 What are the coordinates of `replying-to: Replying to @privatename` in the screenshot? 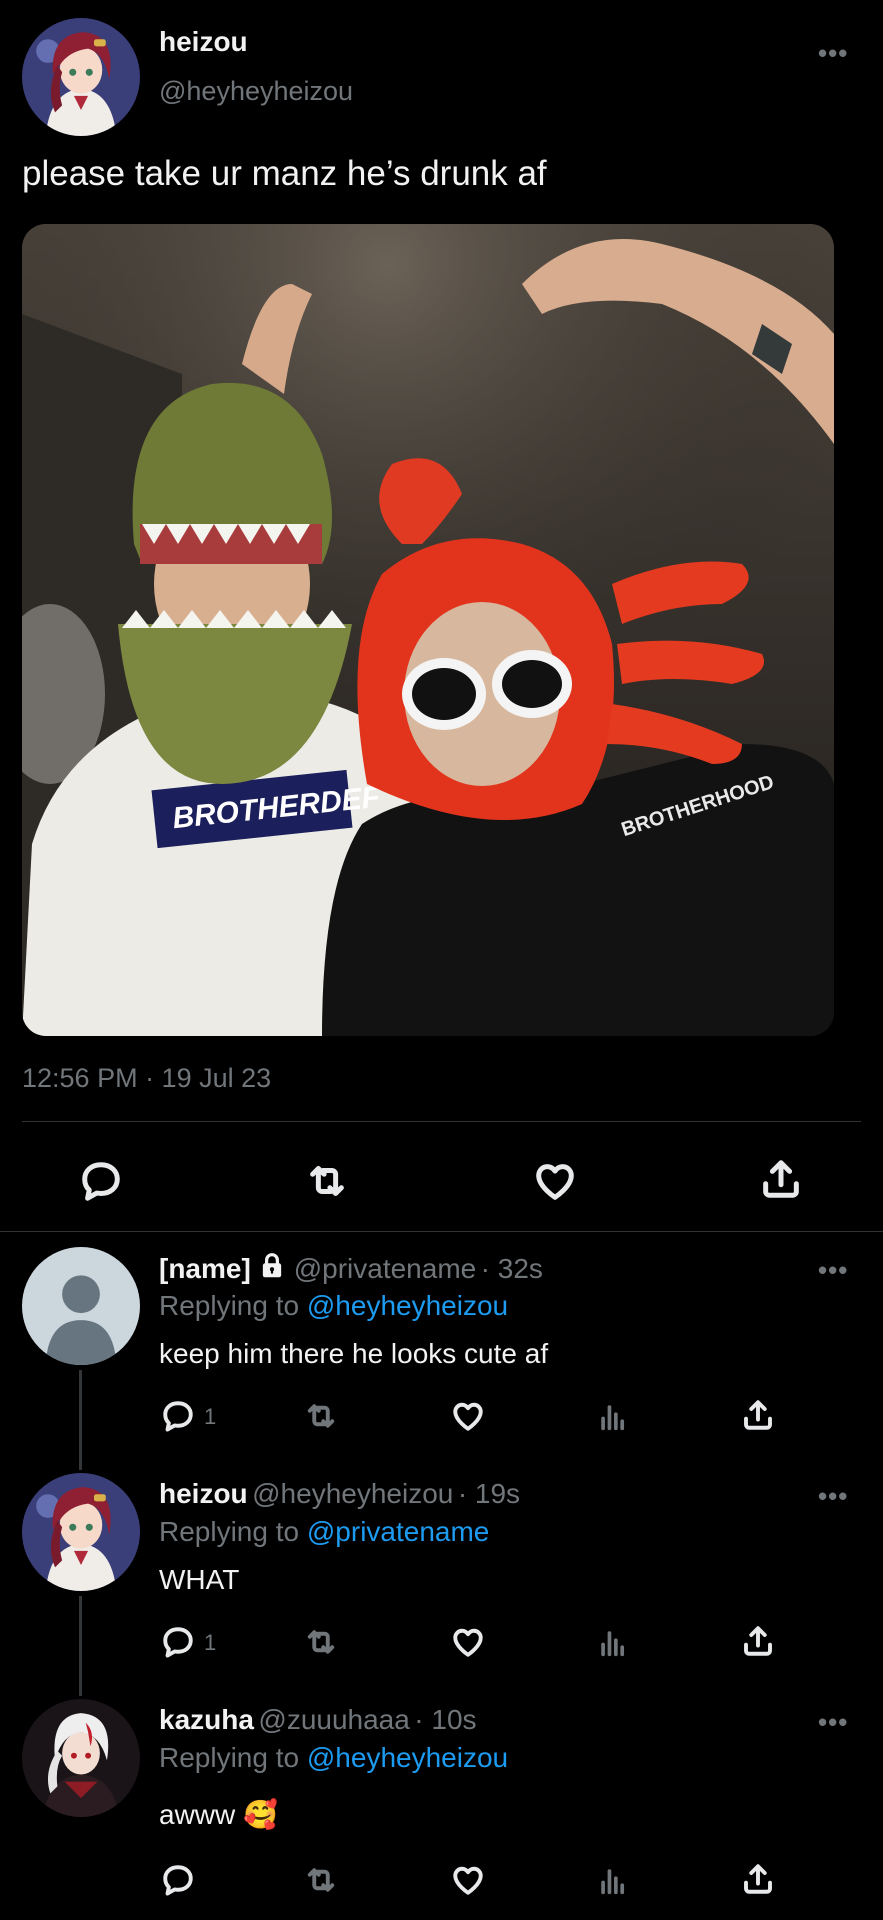 It's located at (324, 1531).